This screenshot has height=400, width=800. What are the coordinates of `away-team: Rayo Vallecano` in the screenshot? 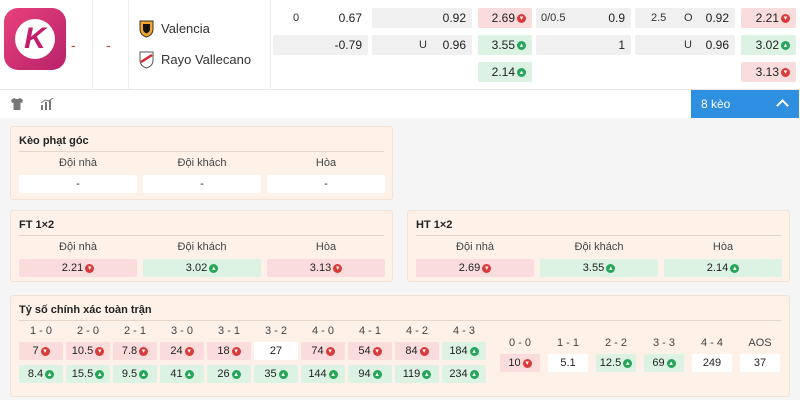 It's located at (194, 59).